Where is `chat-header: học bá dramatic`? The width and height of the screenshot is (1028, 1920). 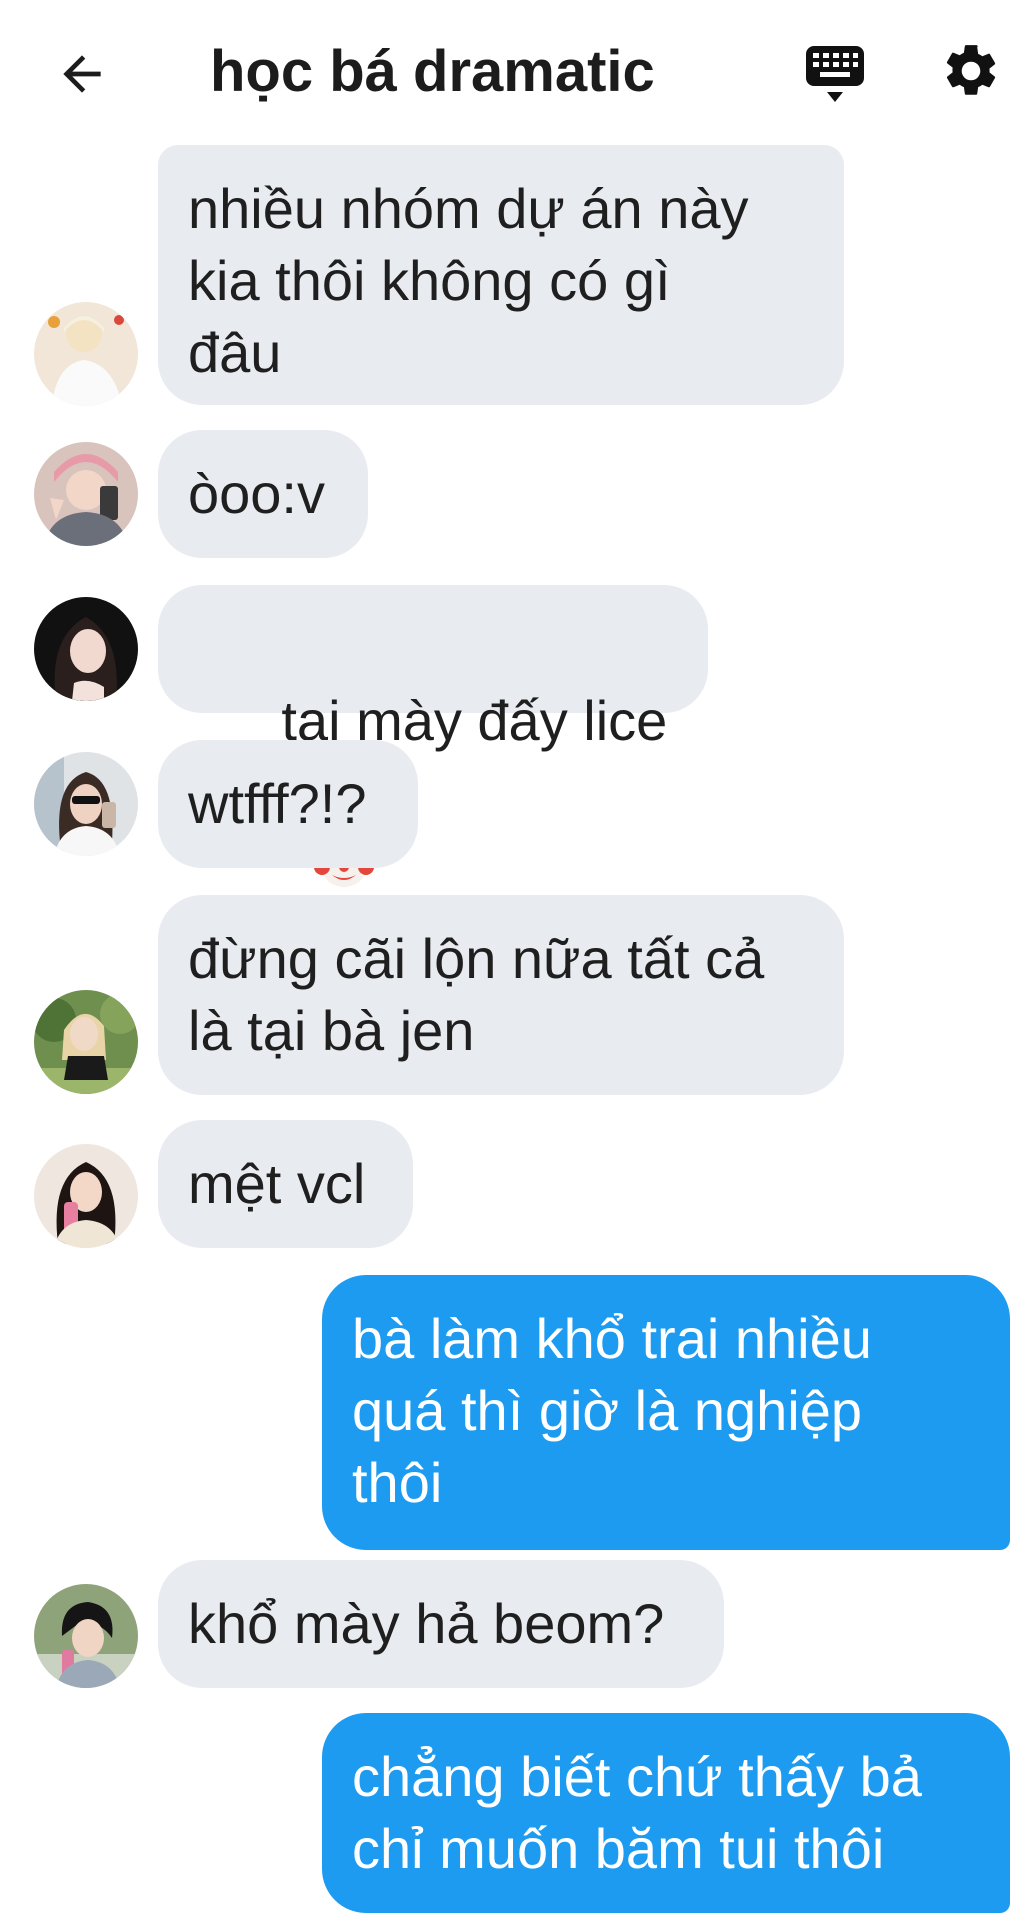
chat-header: học bá dramatic is located at coordinates (514, 72).